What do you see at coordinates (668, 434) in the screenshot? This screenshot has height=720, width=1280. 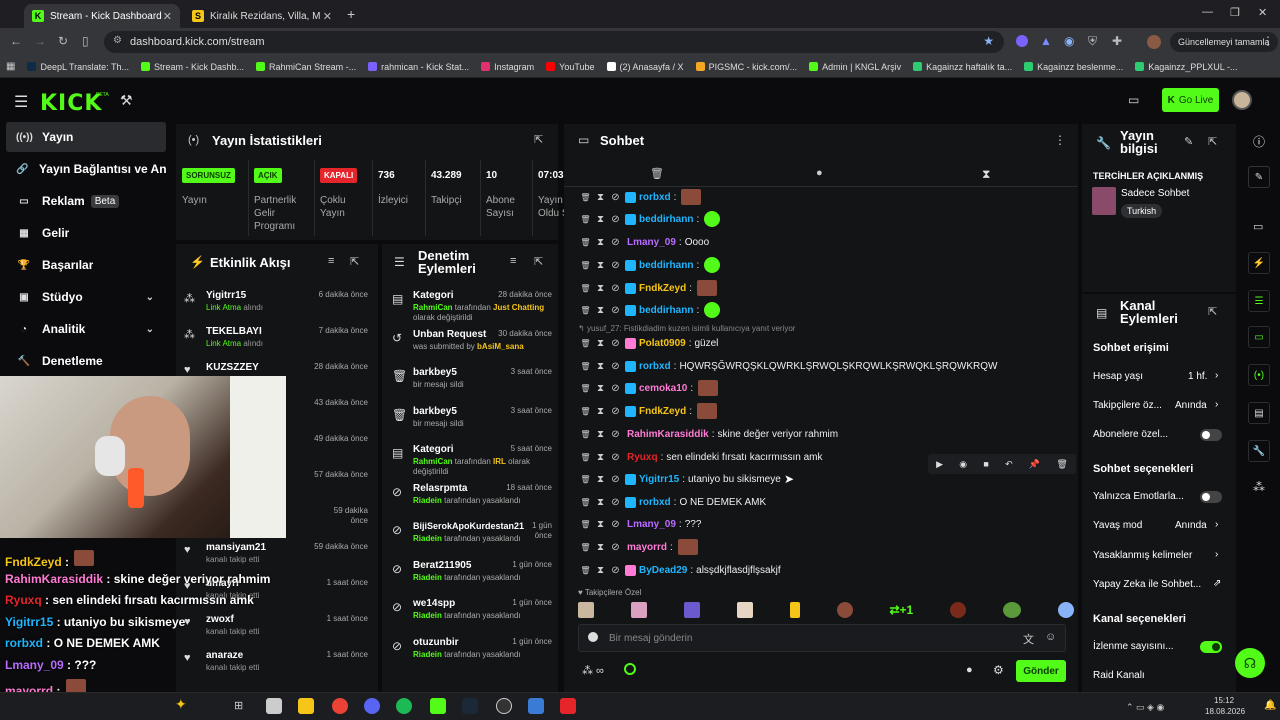 I see `chat-username: RahimKarasiddik` at bounding box center [668, 434].